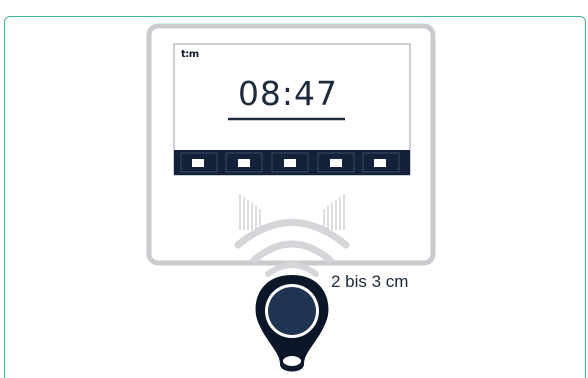  What do you see at coordinates (288, 93) in the screenshot?
I see `time-display: 08:47` at bounding box center [288, 93].